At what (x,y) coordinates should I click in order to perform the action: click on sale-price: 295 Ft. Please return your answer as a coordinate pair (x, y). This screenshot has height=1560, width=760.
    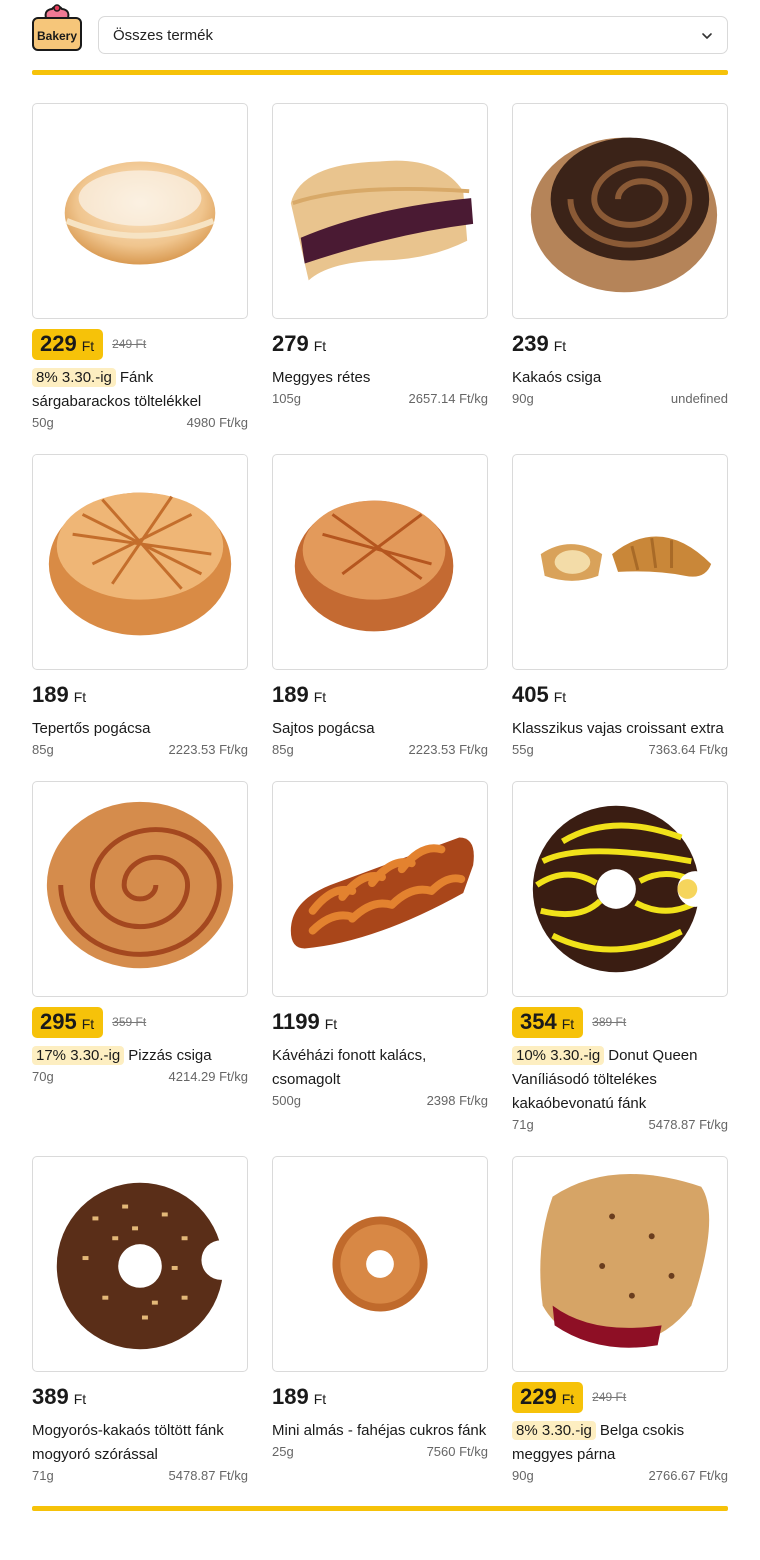
    Looking at the image, I should click on (68, 1022).